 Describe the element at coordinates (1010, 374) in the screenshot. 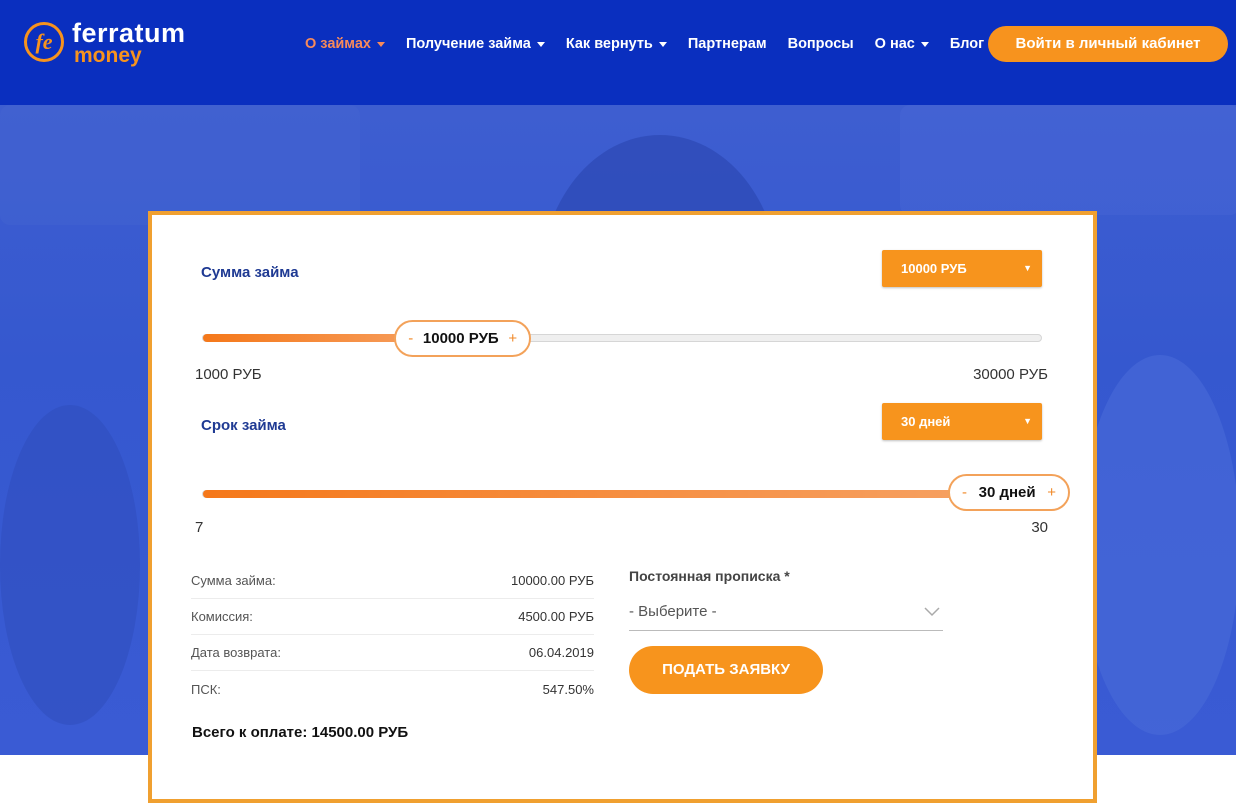

I see `amount-max-label: 30000 РУБ` at that location.